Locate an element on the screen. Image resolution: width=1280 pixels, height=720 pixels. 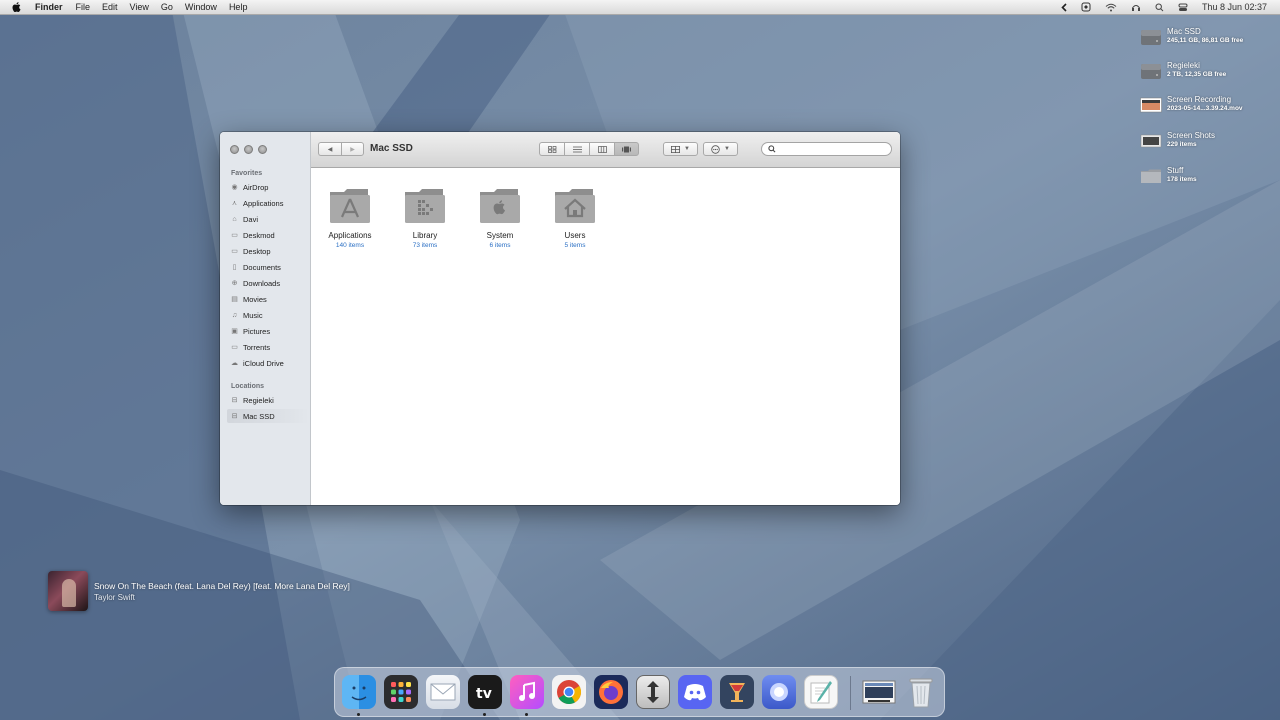
folder-item-count: 5 items is located at coordinates (575, 245).